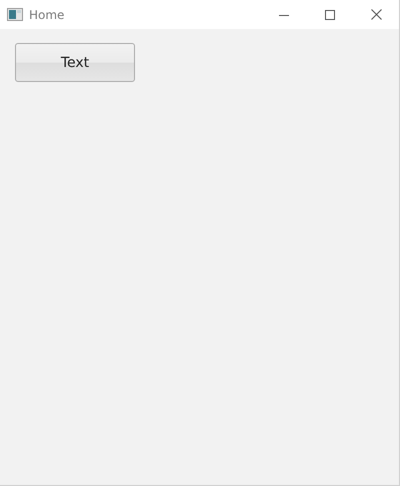 The image size is (400, 486). Describe the element at coordinates (15, 14) in the screenshot. I see `app-icon` at that location.